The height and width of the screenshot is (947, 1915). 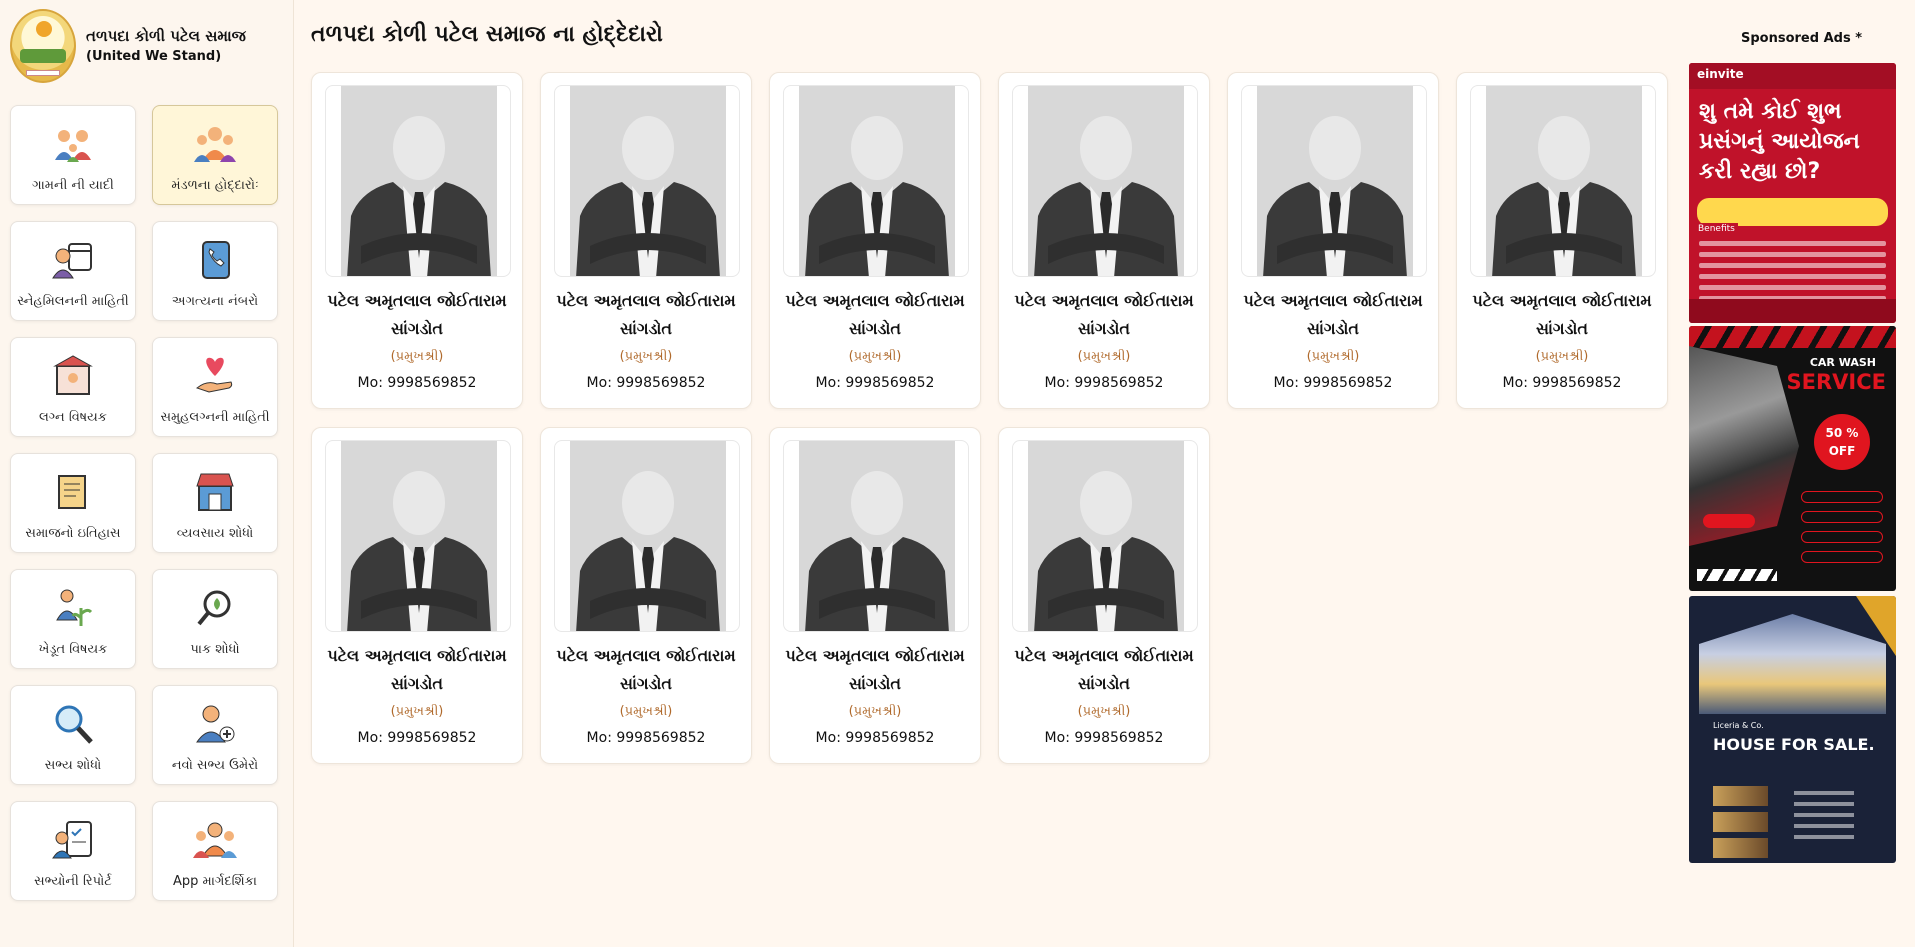 What do you see at coordinates (72, 417) in the screenshot?
I see `menu-tile-label: લગ્ન વિષયક` at bounding box center [72, 417].